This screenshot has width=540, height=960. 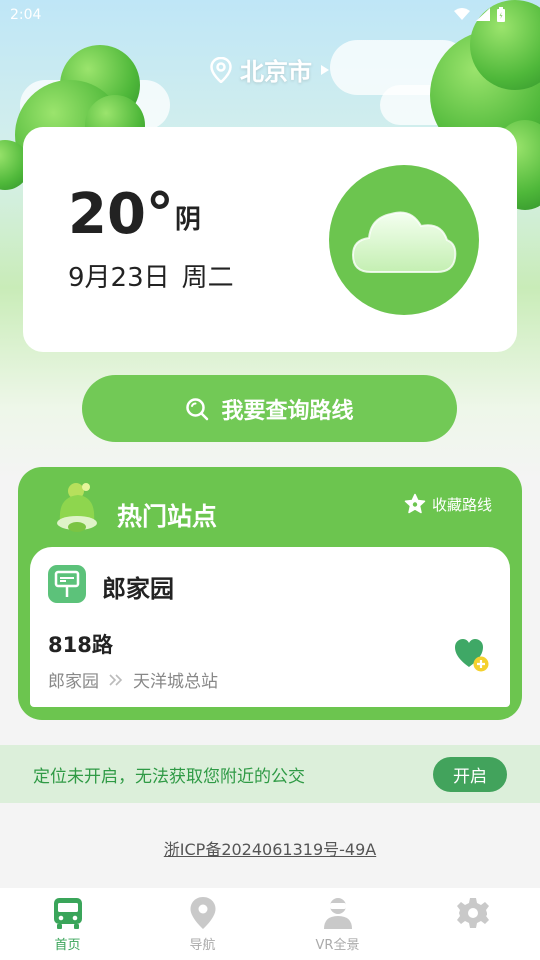 I want to click on location-selector: 北京市, so click(x=270, y=69).